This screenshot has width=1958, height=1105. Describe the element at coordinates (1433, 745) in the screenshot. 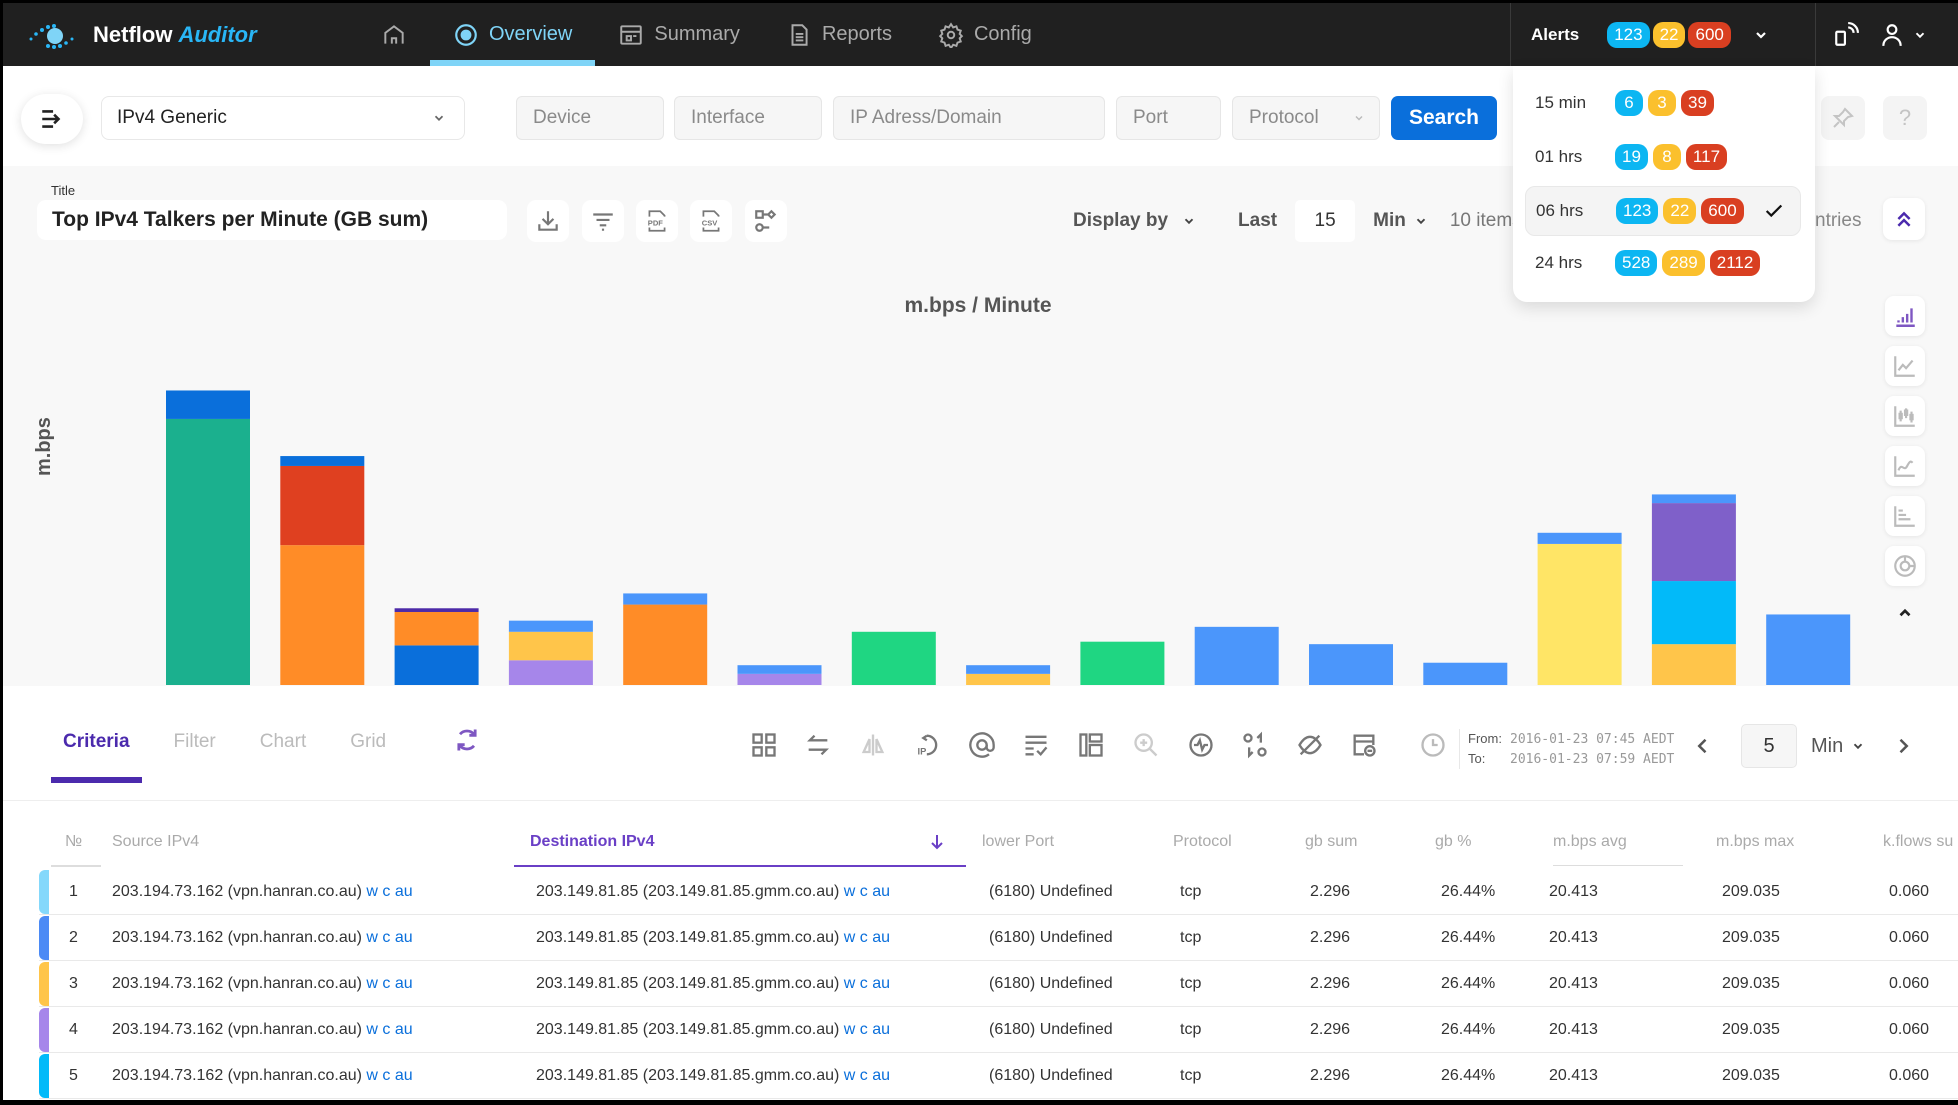

I see `clock-button` at that location.